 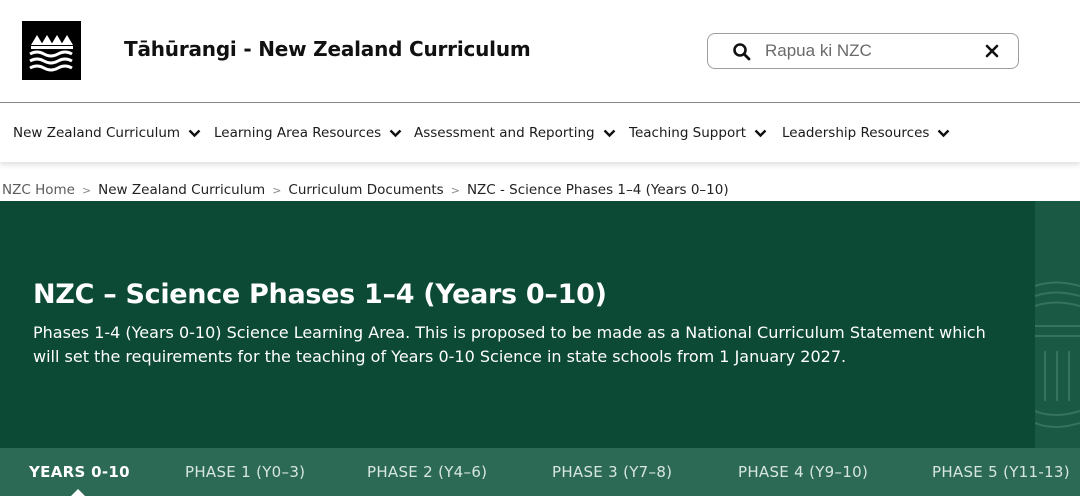 I want to click on nav-item-label: Leadership Resources, so click(x=856, y=133).